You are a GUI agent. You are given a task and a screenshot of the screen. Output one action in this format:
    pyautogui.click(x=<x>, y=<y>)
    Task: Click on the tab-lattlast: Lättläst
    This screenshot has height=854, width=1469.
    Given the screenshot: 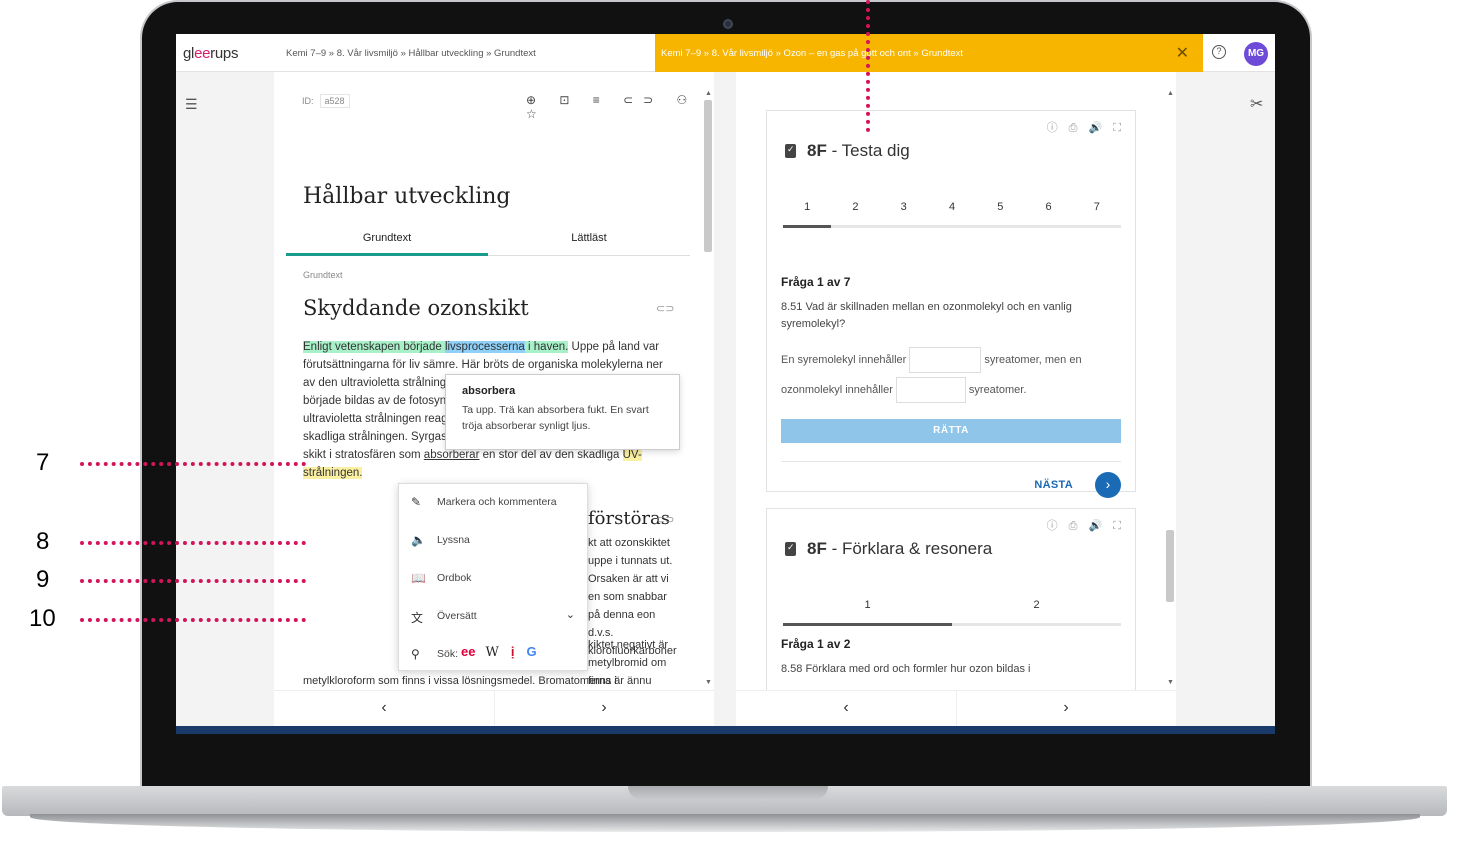 What is the action you would take?
    pyautogui.click(x=589, y=238)
    